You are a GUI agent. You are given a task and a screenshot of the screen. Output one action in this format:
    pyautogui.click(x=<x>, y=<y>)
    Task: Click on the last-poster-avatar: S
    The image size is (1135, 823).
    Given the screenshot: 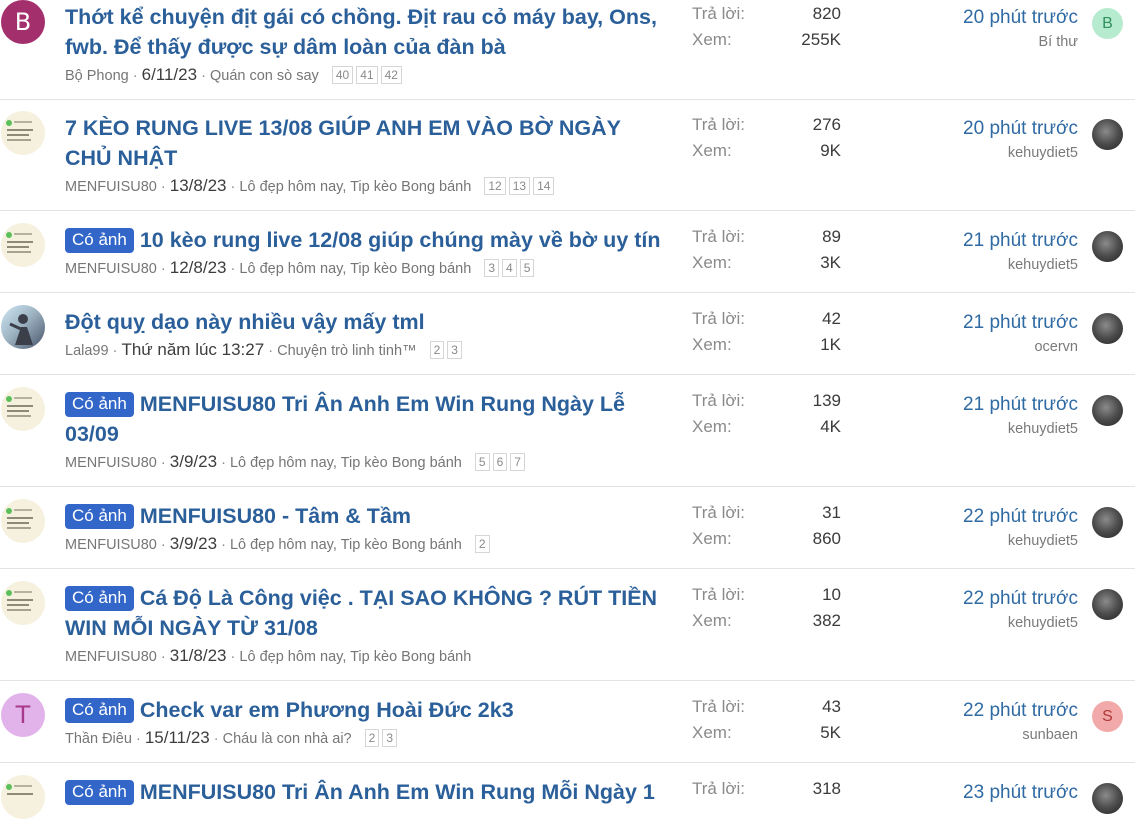 What is the action you would take?
    pyautogui.click(x=1107, y=716)
    